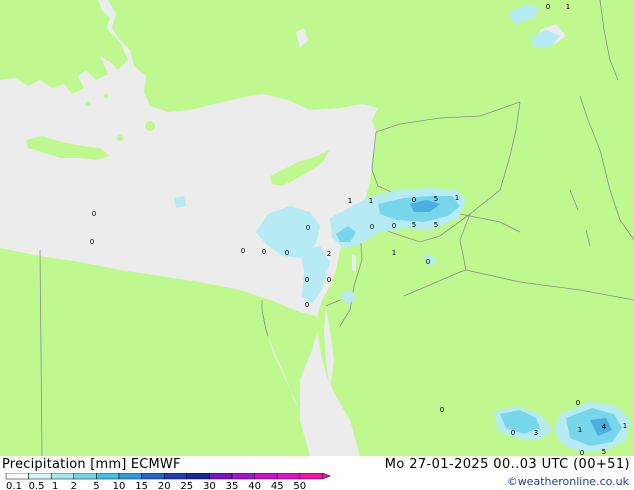 This screenshot has height=490, width=634. Describe the element at coordinates (604, 427) in the screenshot. I see `map-value: 4` at that location.